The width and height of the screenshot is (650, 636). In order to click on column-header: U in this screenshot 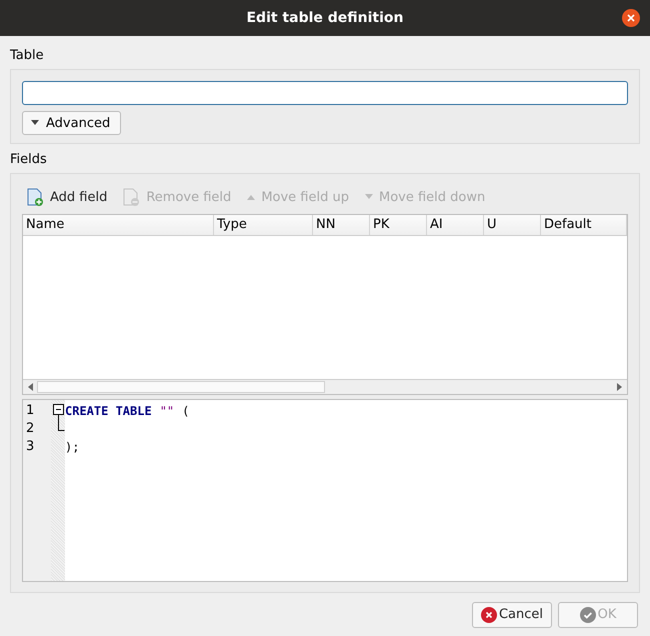, I will do `click(512, 225)`.